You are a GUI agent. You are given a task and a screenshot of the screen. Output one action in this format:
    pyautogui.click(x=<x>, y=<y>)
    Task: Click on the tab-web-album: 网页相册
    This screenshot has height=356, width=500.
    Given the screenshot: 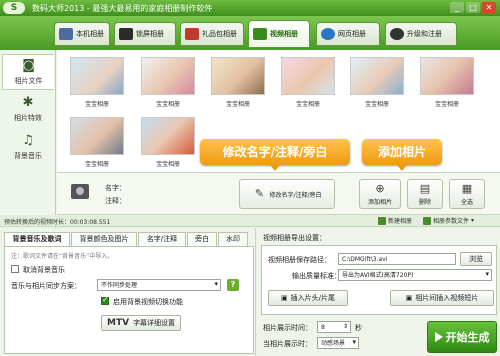 What is the action you would take?
    pyautogui.click(x=348, y=34)
    